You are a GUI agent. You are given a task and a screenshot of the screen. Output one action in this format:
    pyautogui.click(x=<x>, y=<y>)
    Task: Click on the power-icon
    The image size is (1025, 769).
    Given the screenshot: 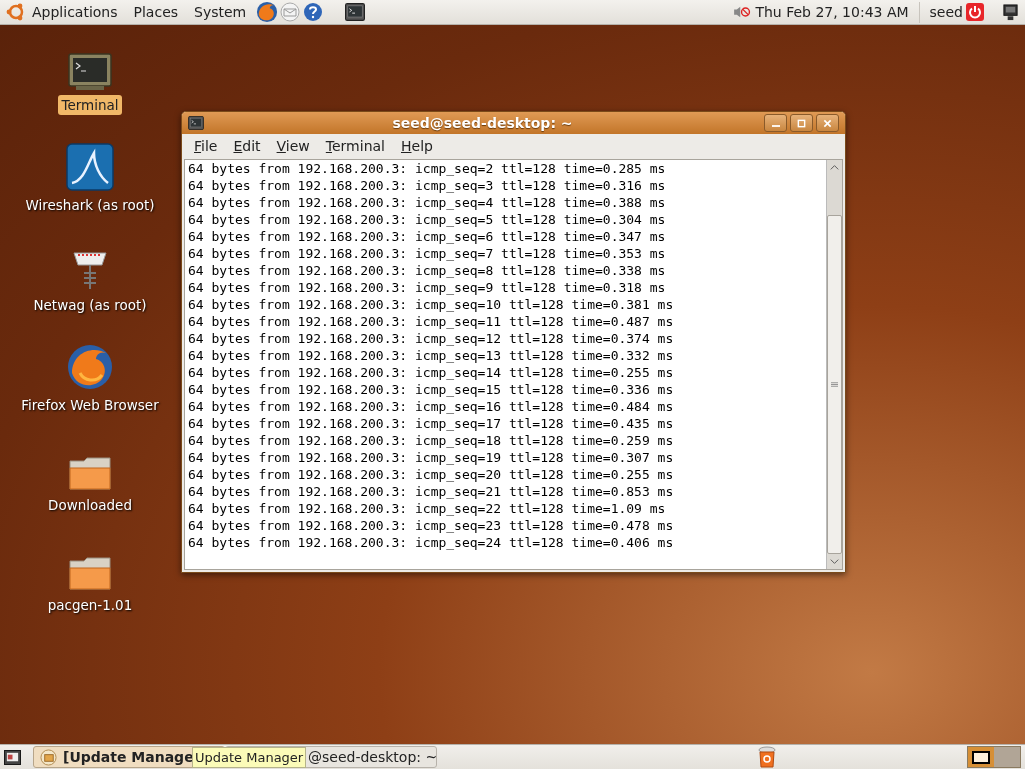 What is the action you would take?
    pyautogui.click(x=975, y=12)
    